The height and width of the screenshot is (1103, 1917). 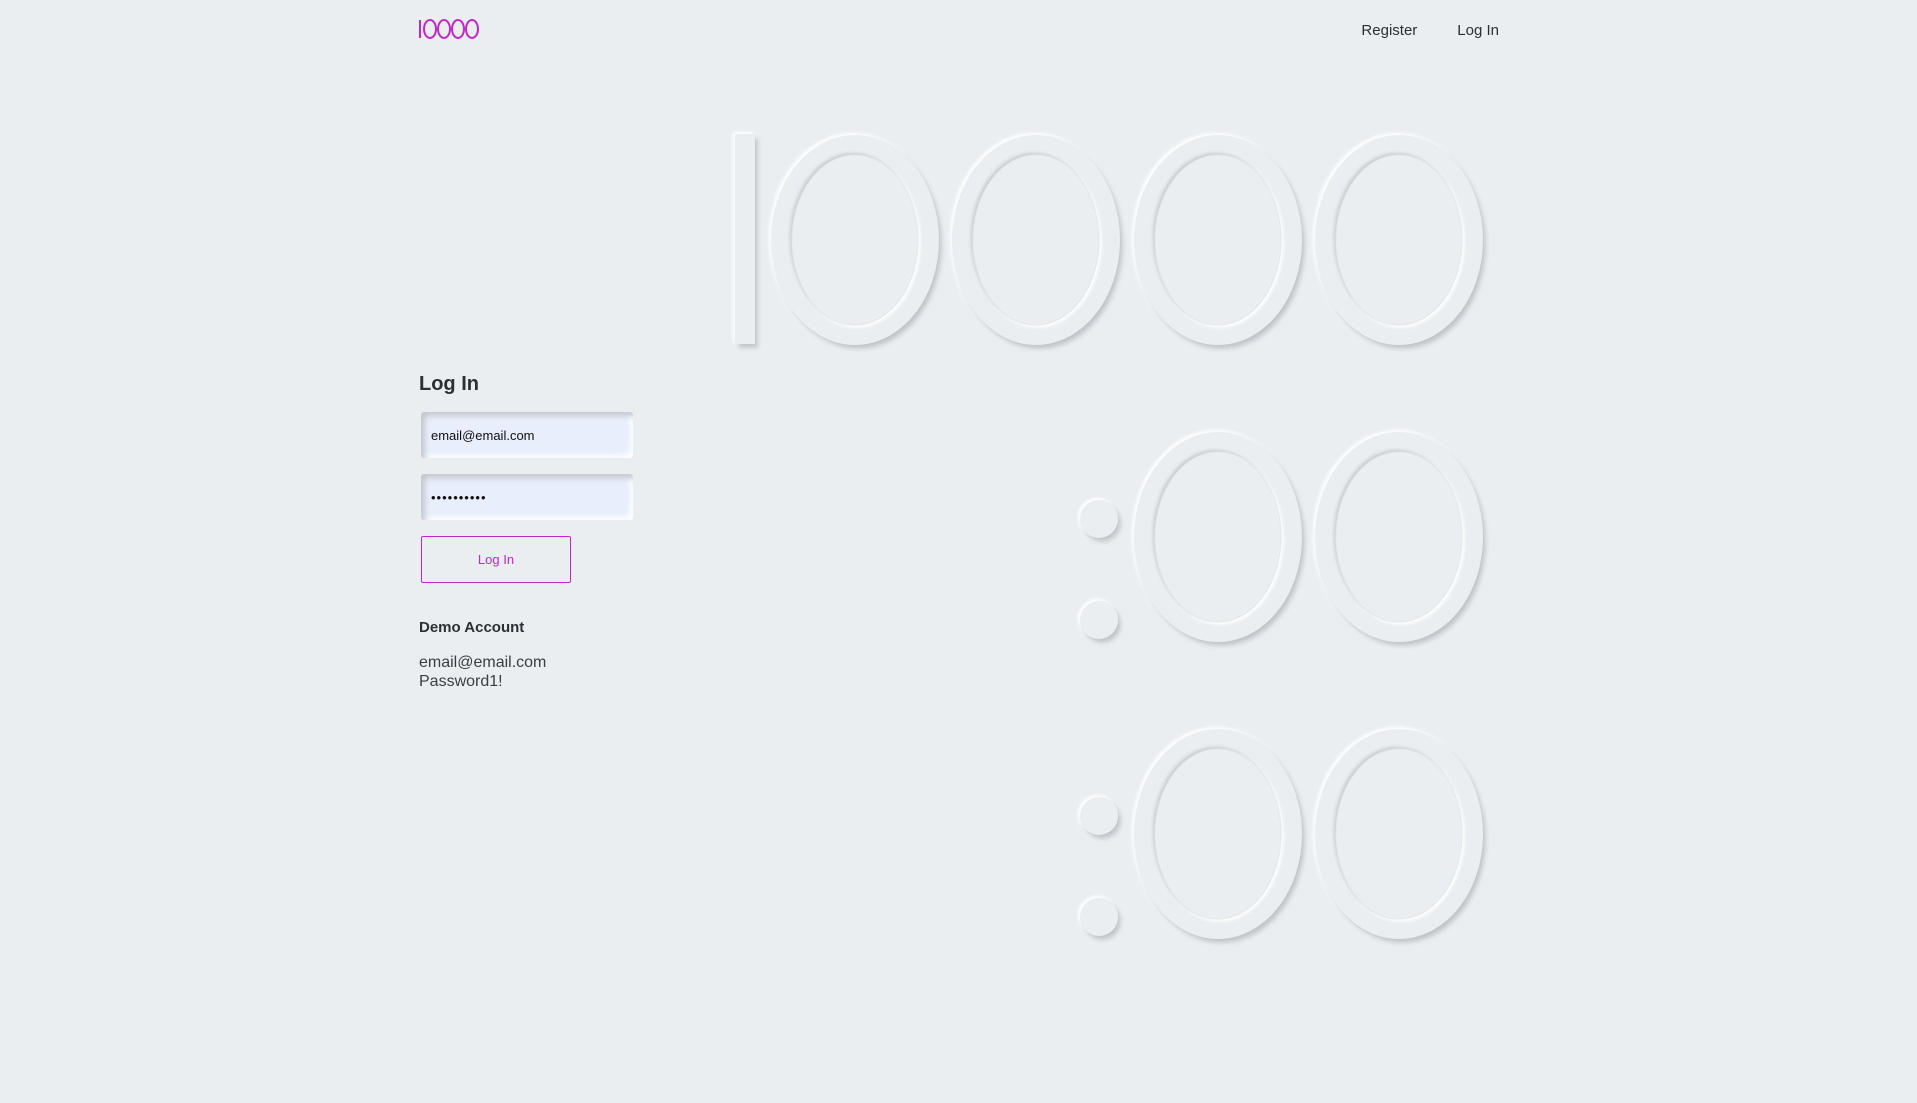 I want to click on email-field, so click(x=527, y=435).